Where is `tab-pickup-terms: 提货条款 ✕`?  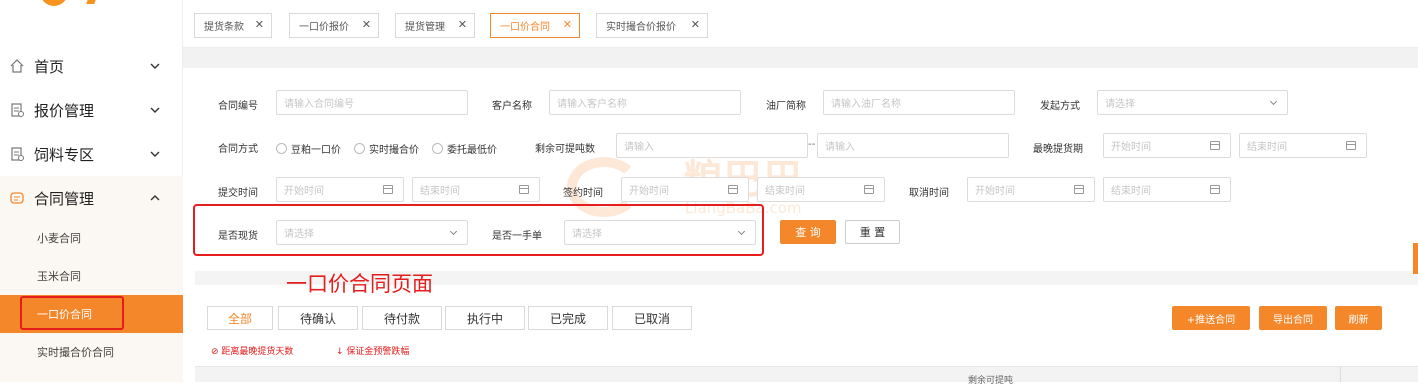 tab-pickup-terms: 提货条款 ✕ is located at coordinates (233, 25).